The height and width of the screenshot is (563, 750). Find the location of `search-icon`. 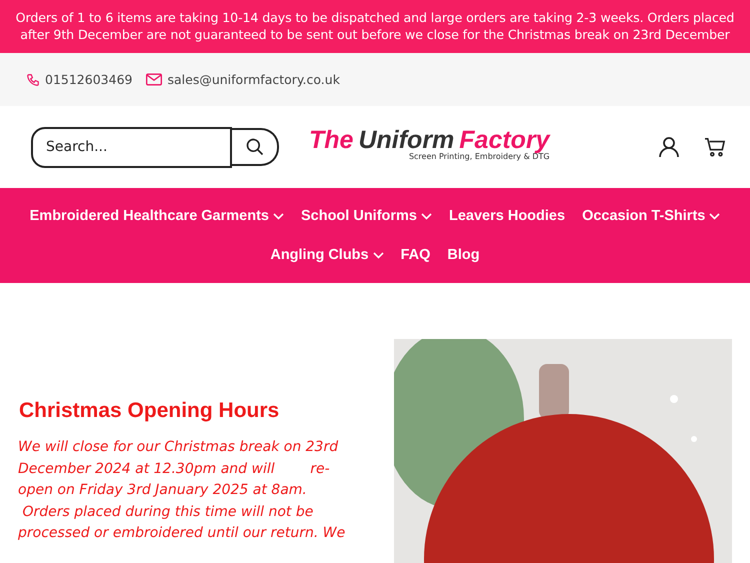

search-icon is located at coordinates (254, 147).